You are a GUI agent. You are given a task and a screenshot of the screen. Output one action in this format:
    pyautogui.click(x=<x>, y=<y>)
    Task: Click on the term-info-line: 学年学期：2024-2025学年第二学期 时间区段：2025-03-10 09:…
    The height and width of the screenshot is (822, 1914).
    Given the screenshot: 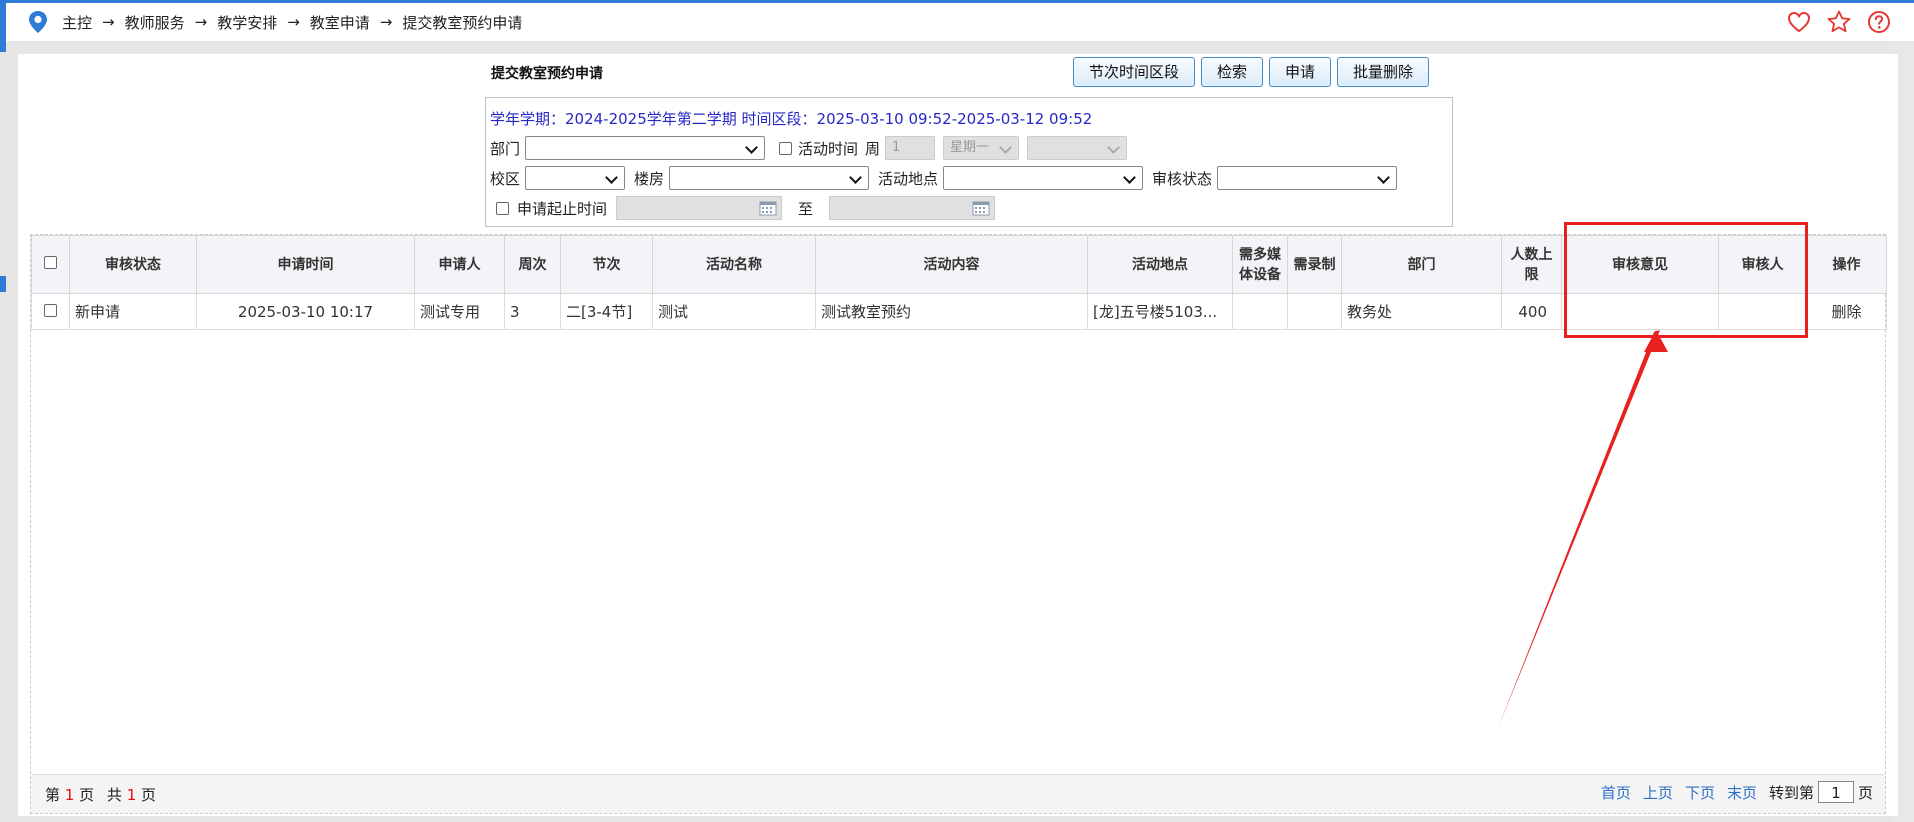 What is the action you would take?
    pyautogui.click(x=791, y=119)
    